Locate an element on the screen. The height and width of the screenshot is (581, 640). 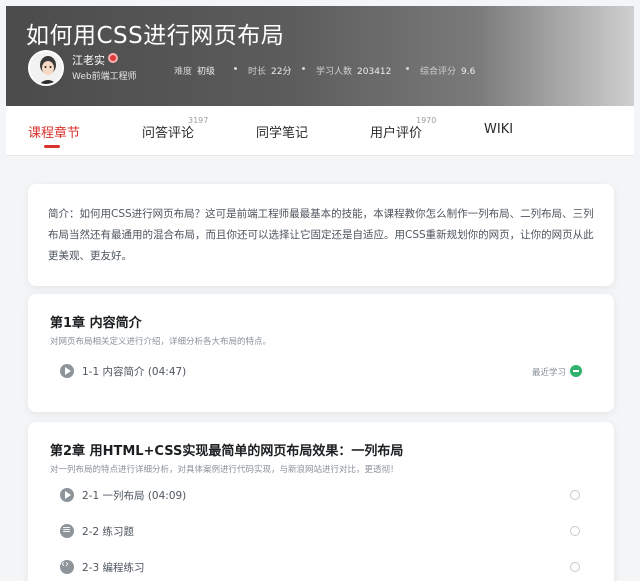
meta-label: 时长 is located at coordinates (257, 72).